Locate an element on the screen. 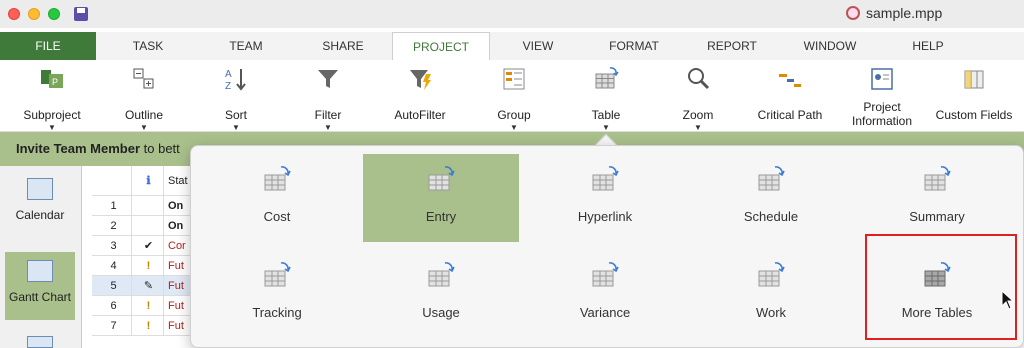  table-row: 7! Fut is located at coordinates (147, 326).